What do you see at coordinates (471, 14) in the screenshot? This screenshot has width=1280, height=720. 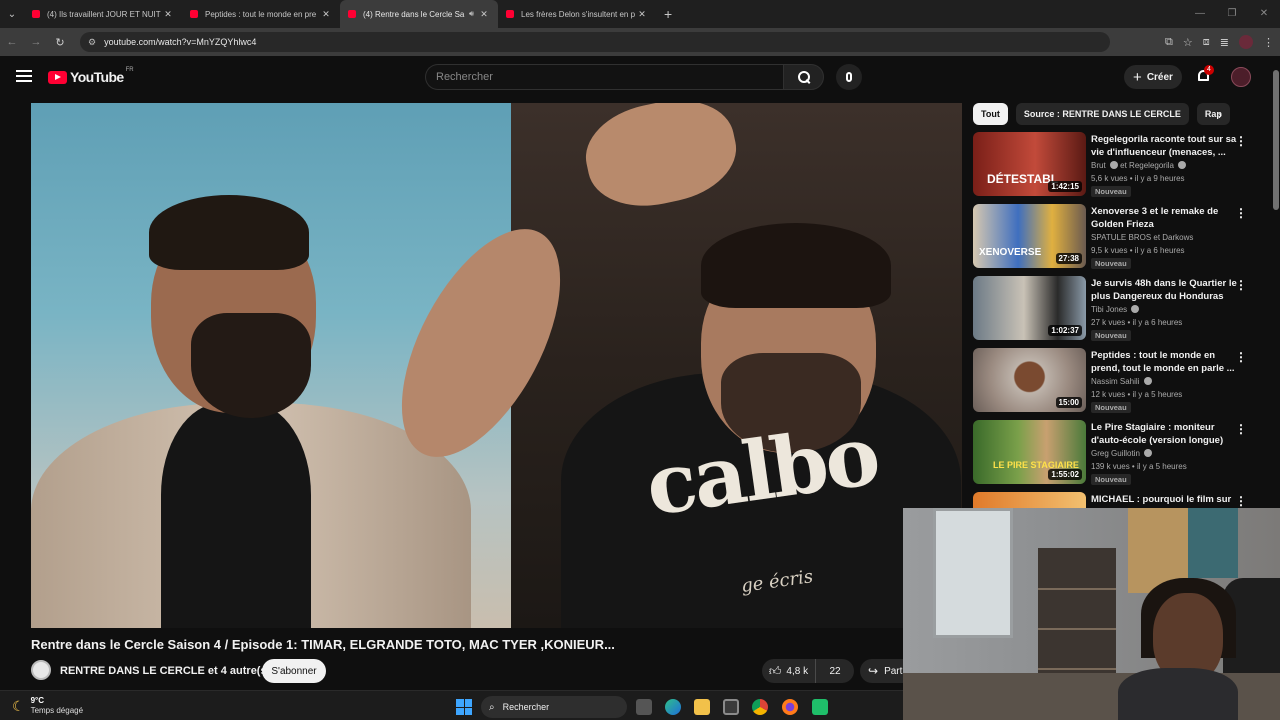 I see `audio-playing-icon: 🔊︎` at bounding box center [471, 14].